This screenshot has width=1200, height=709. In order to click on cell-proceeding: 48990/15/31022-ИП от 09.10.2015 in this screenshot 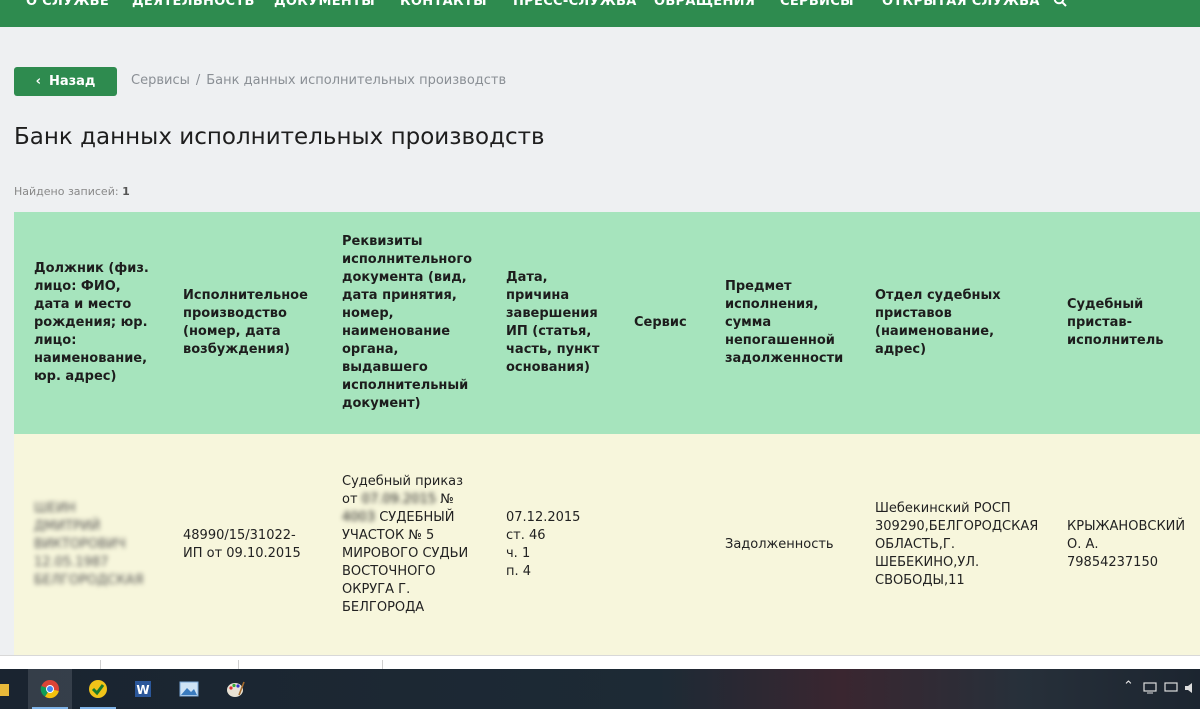, I will do `click(242, 544)`.